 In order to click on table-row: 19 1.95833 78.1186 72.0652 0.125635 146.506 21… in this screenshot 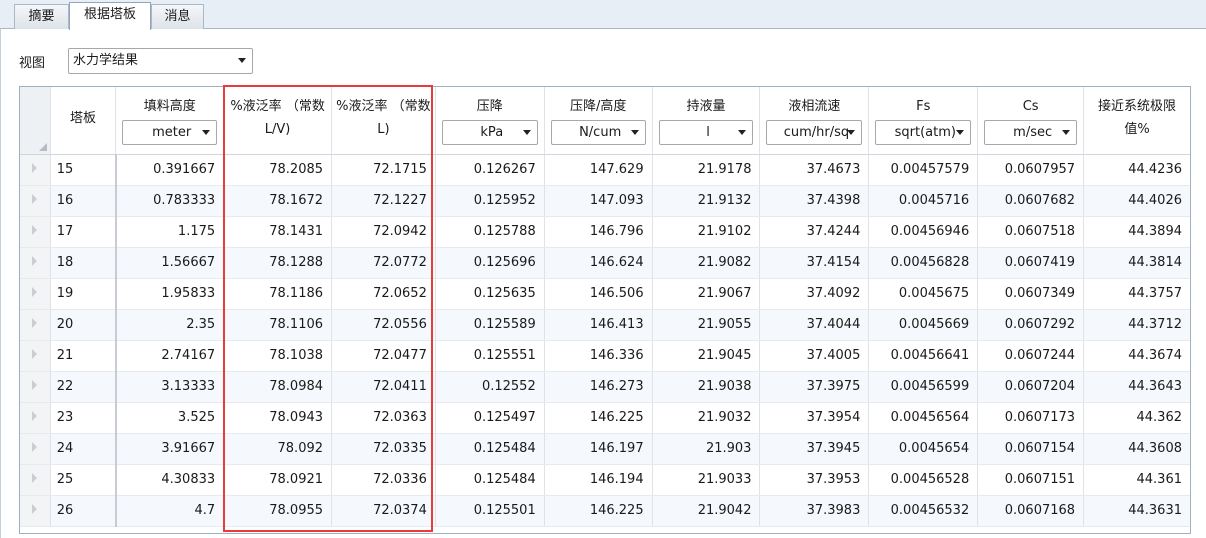, I will do `click(605, 294)`.